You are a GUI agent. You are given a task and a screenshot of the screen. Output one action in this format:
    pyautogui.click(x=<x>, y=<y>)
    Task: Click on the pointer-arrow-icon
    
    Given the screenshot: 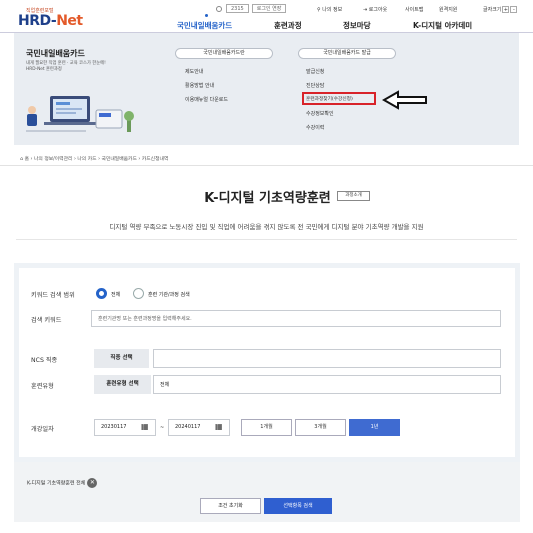 What is the action you would take?
    pyautogui.click(x=404, y=100)
    